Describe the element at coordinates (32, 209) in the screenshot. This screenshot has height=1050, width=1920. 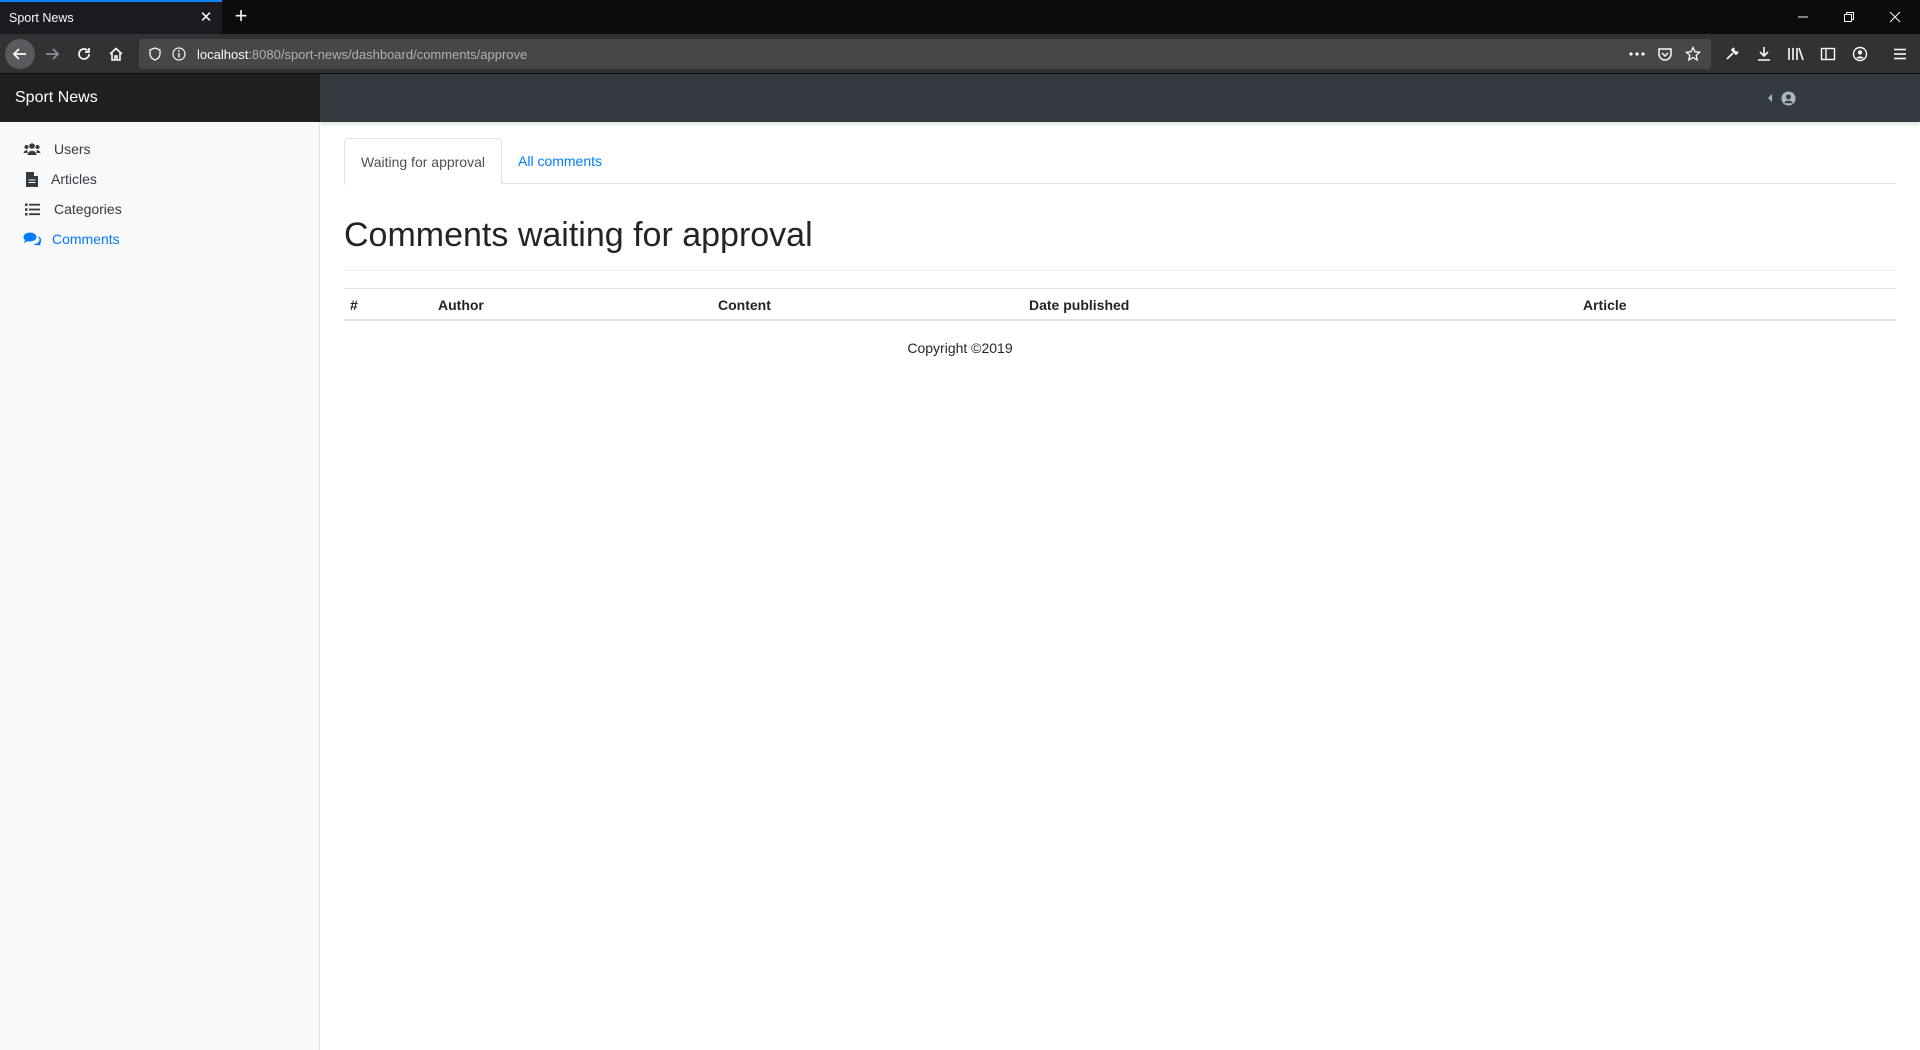
I see `list-icon` at that location.